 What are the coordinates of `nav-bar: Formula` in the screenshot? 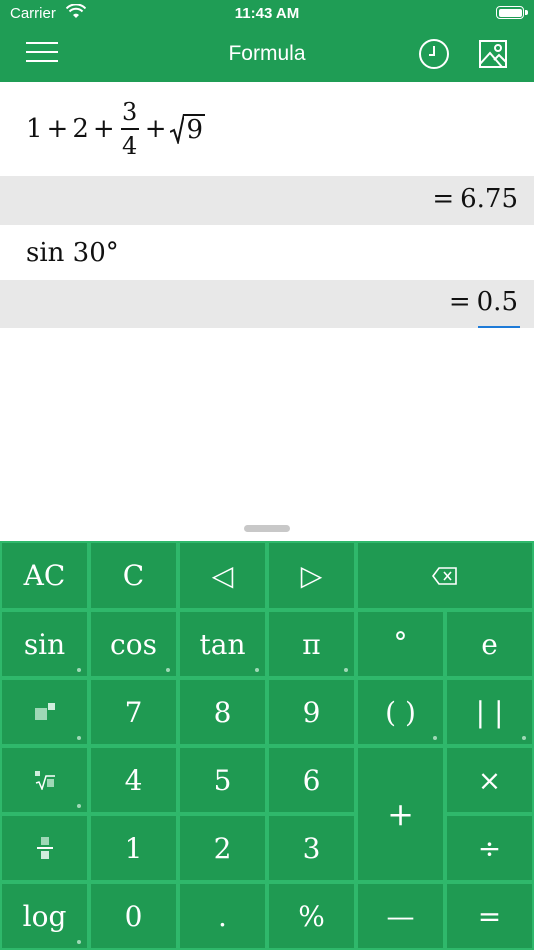 It's located at (267, 56).